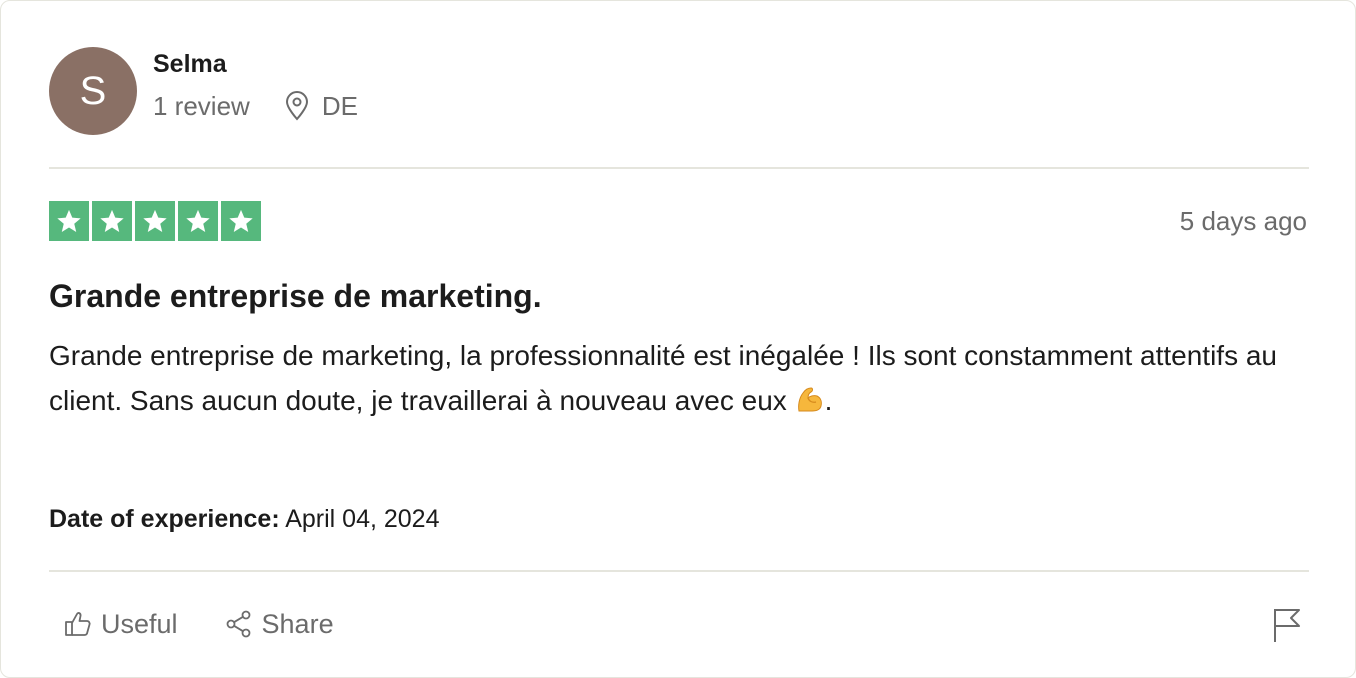  What do you see at coordinates (296, 106) in the screenshot?
I see `location-pin-icon` at bounding box center [296, 106].